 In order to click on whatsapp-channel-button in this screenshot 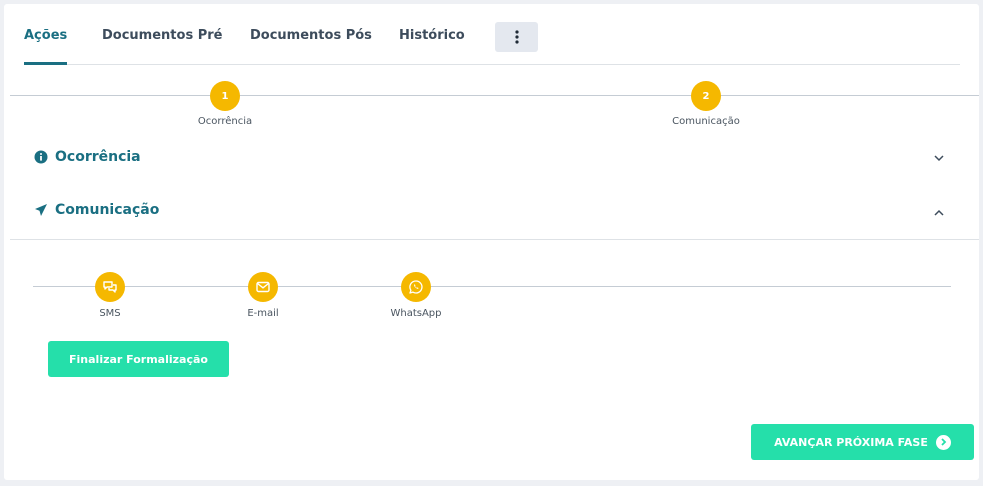, I will do `click(416, 287)`.